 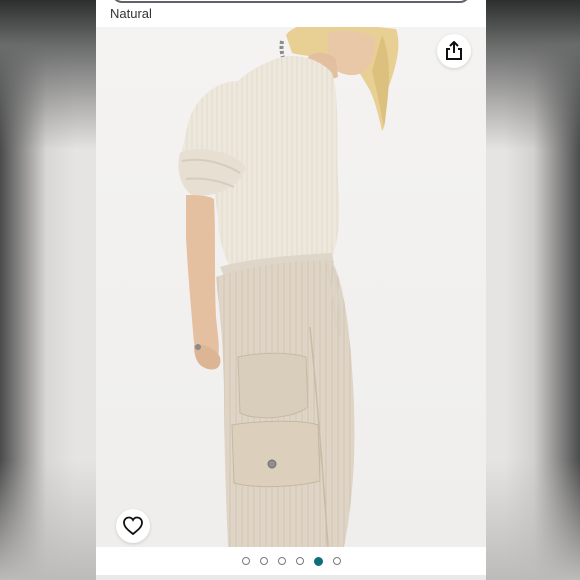 I want to click on search-bar, so click(x=291, y=1).